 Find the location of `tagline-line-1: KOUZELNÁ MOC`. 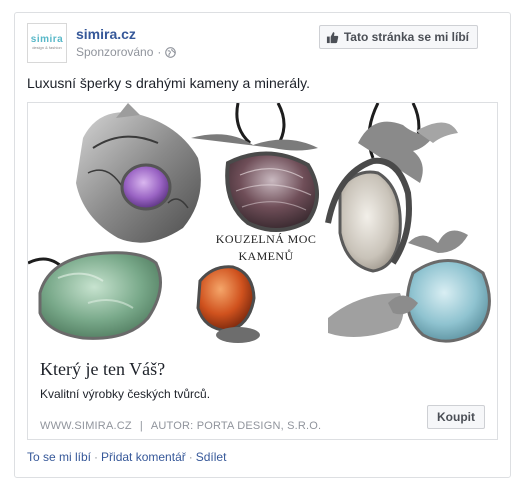

tagline-line-1: KOUZELNÁ MOC is located at coordinates (266, 239).